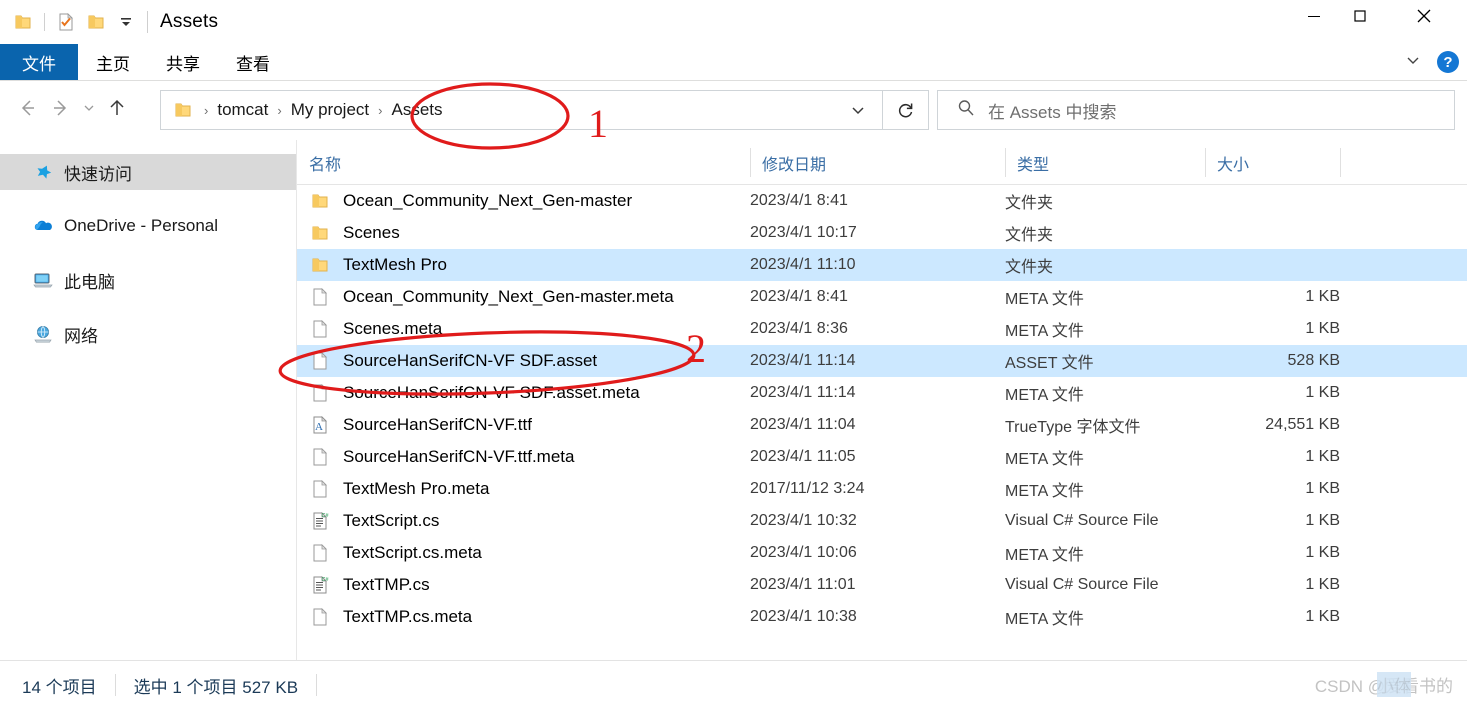 The image size is (1467, 709). Describe the element at coordinates (474, 393) in the screenshot. I see `file-name-cell: SourceHanSerifCN-VF SDF.asset.meta` at that location.